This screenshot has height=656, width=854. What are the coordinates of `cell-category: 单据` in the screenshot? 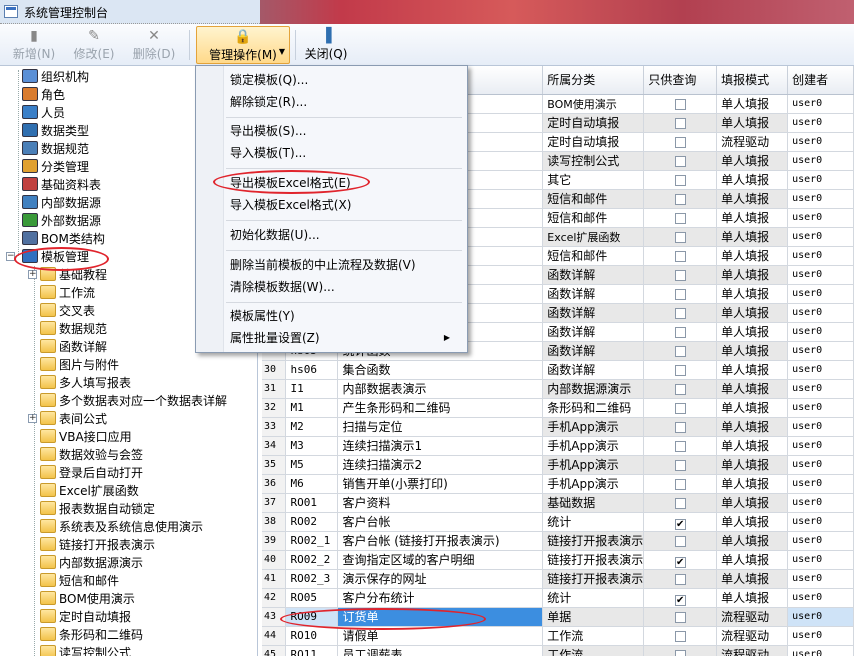 It's located at (593, 617).